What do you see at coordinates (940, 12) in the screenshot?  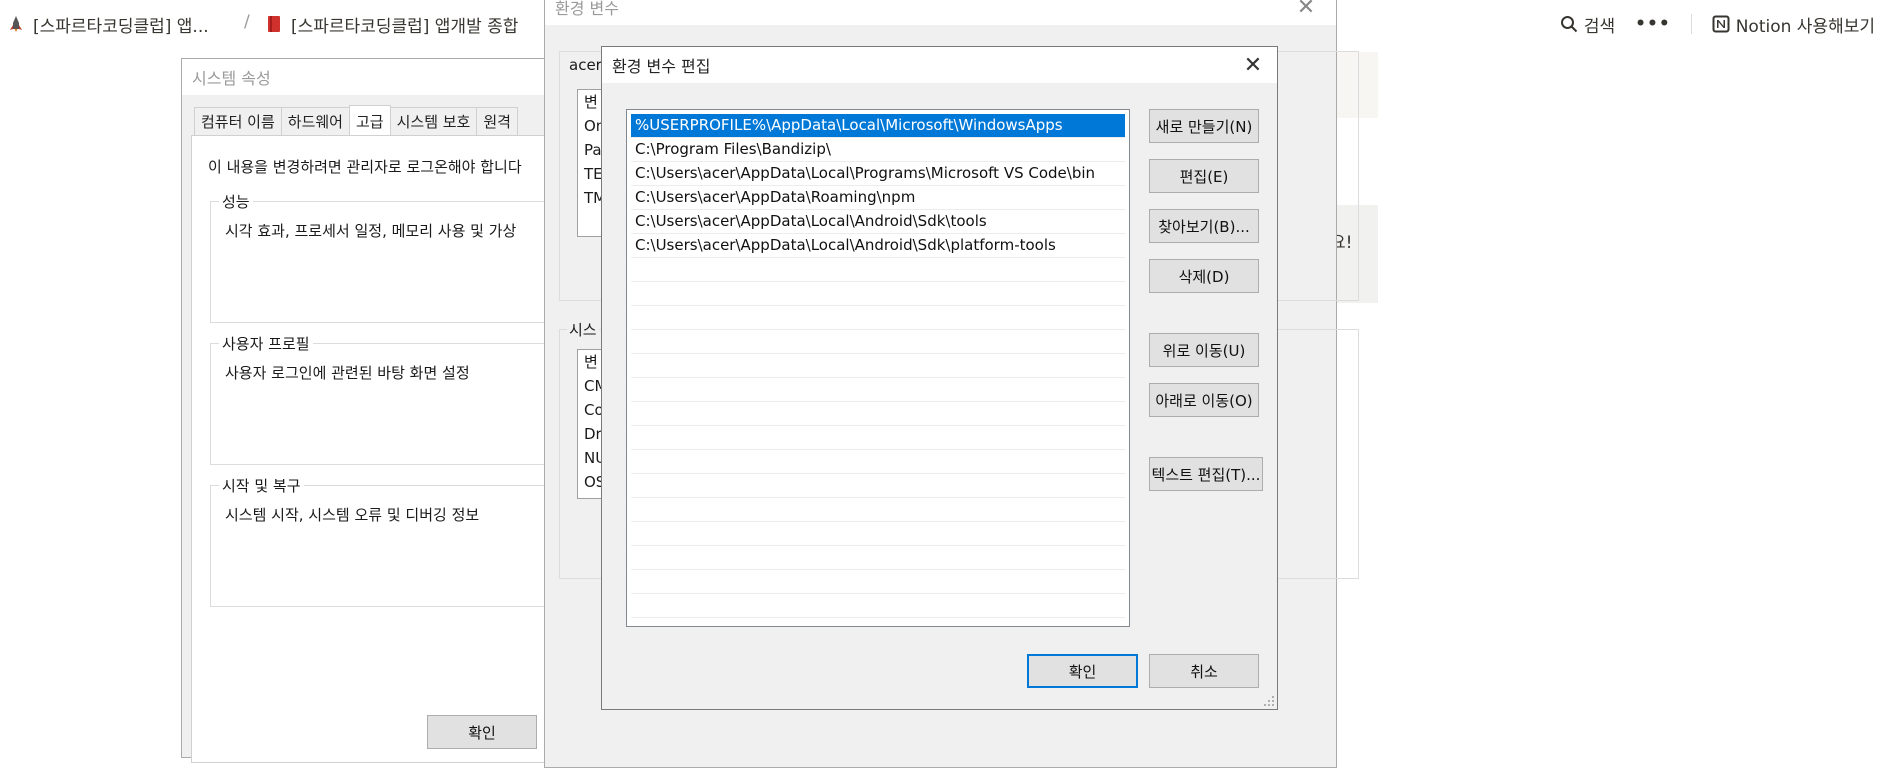 I see `dialog-title: 환경 변수` at bounding box center [940, 12].